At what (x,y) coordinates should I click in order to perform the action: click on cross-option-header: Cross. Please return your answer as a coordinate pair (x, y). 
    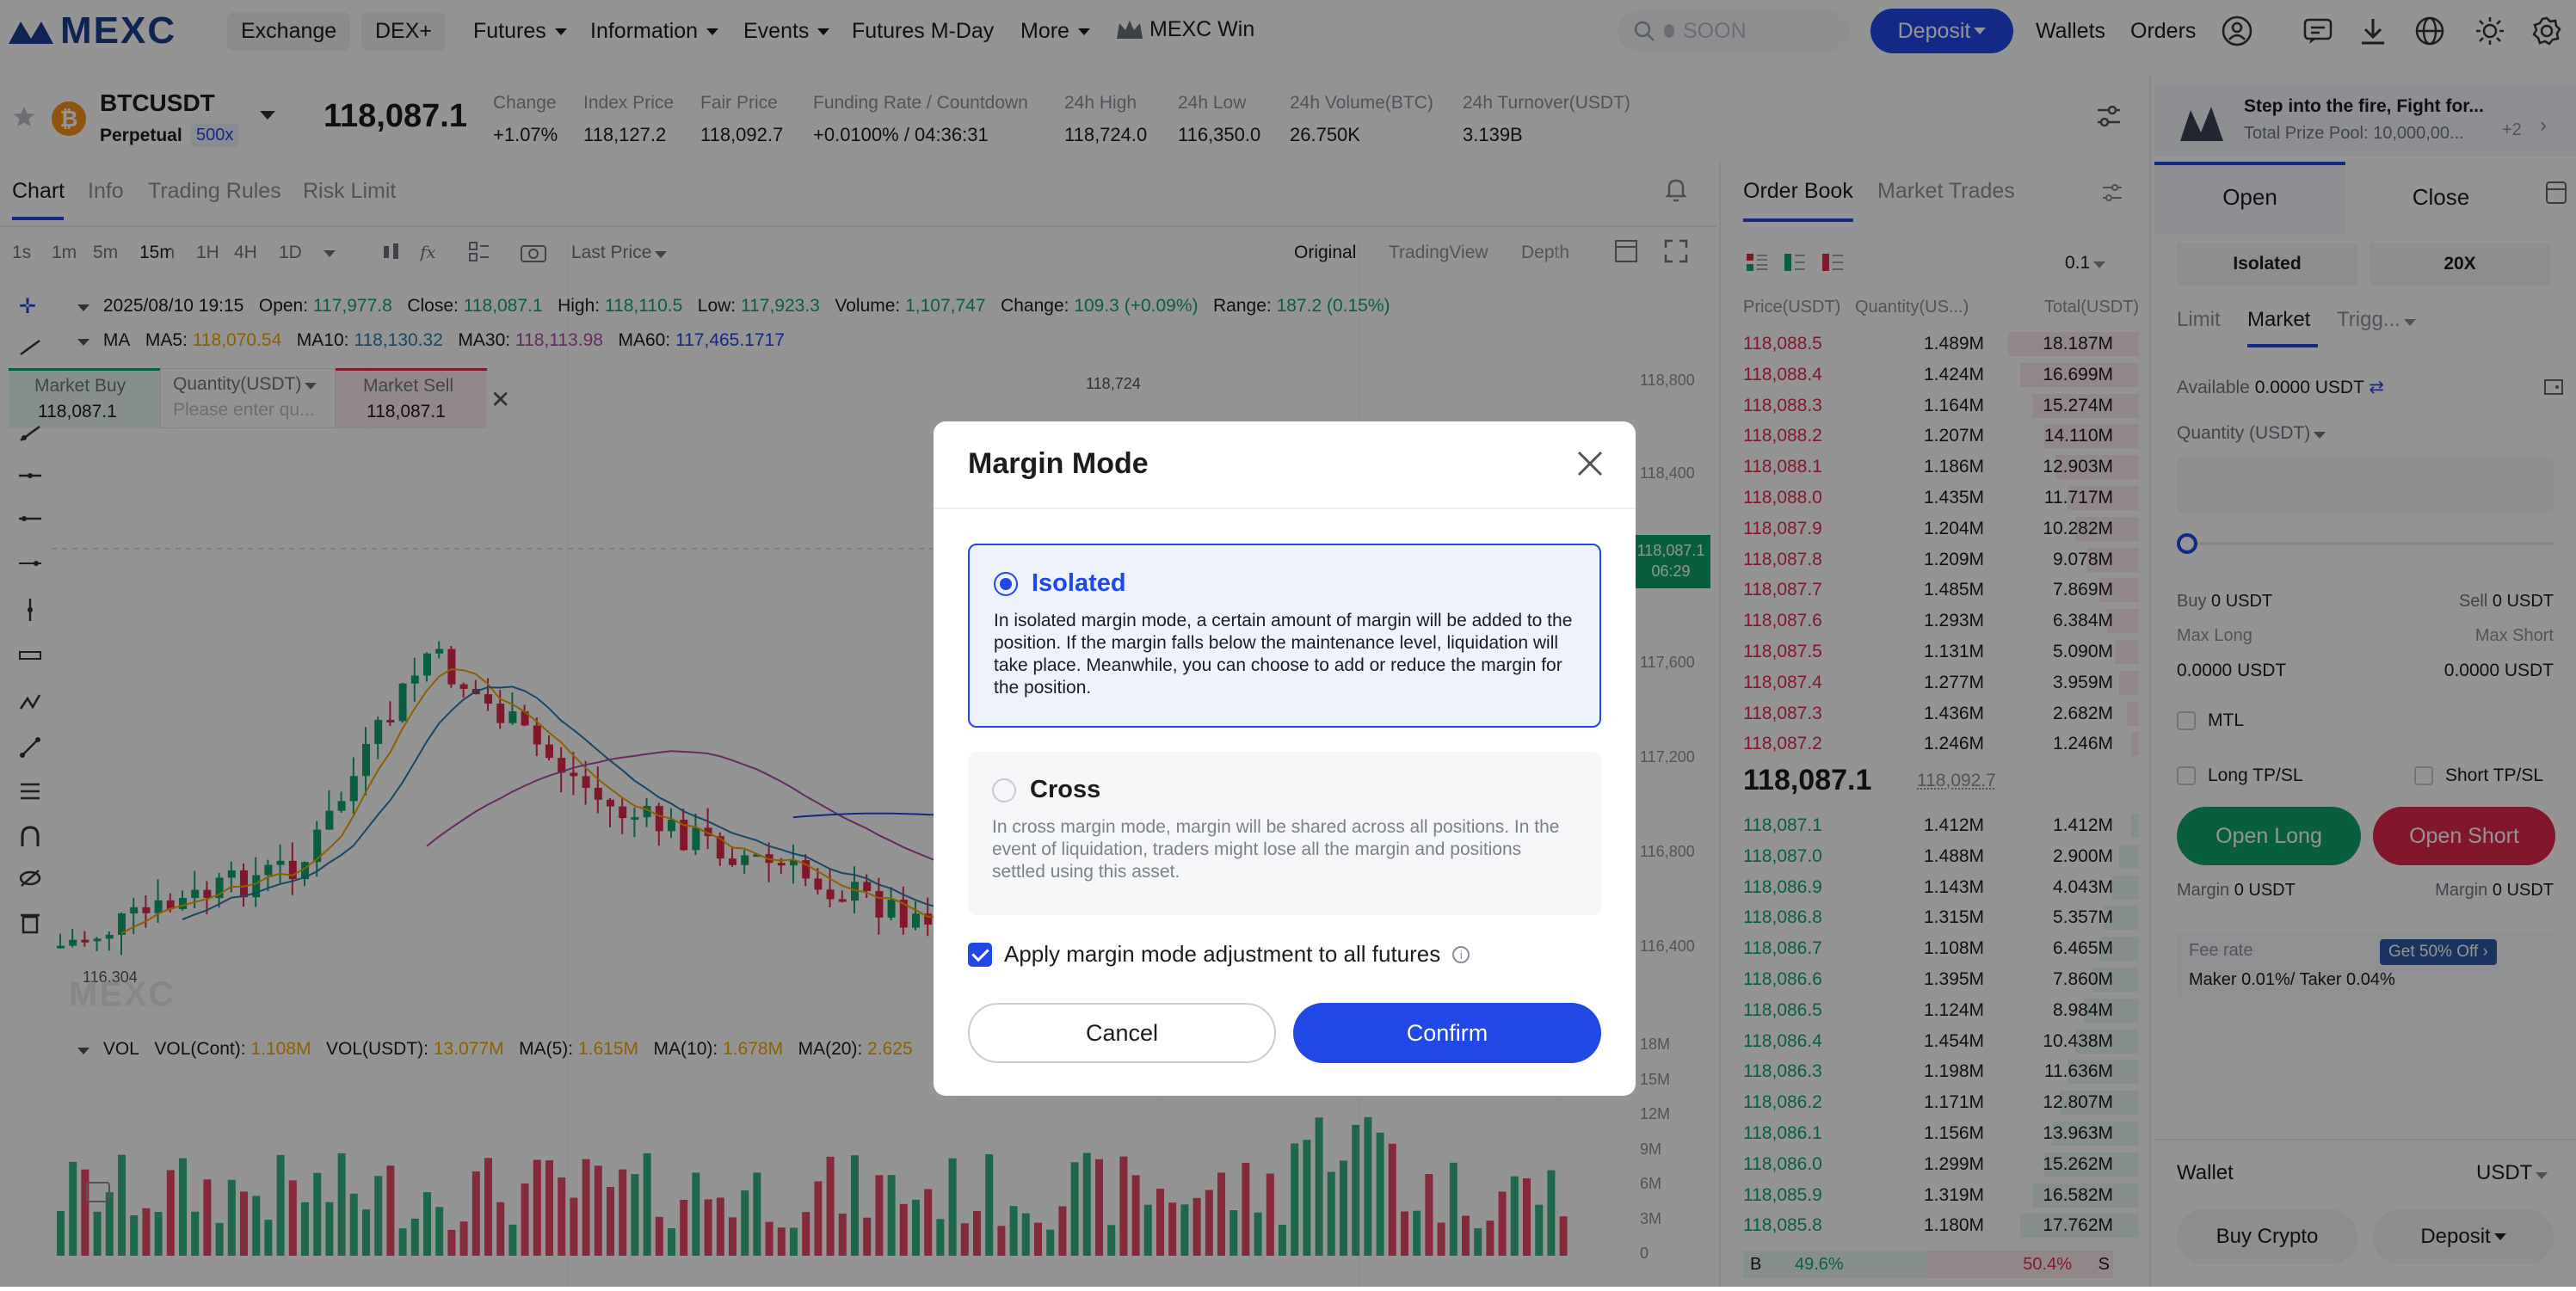
    Looking at the image, I should click on (1285, 790).